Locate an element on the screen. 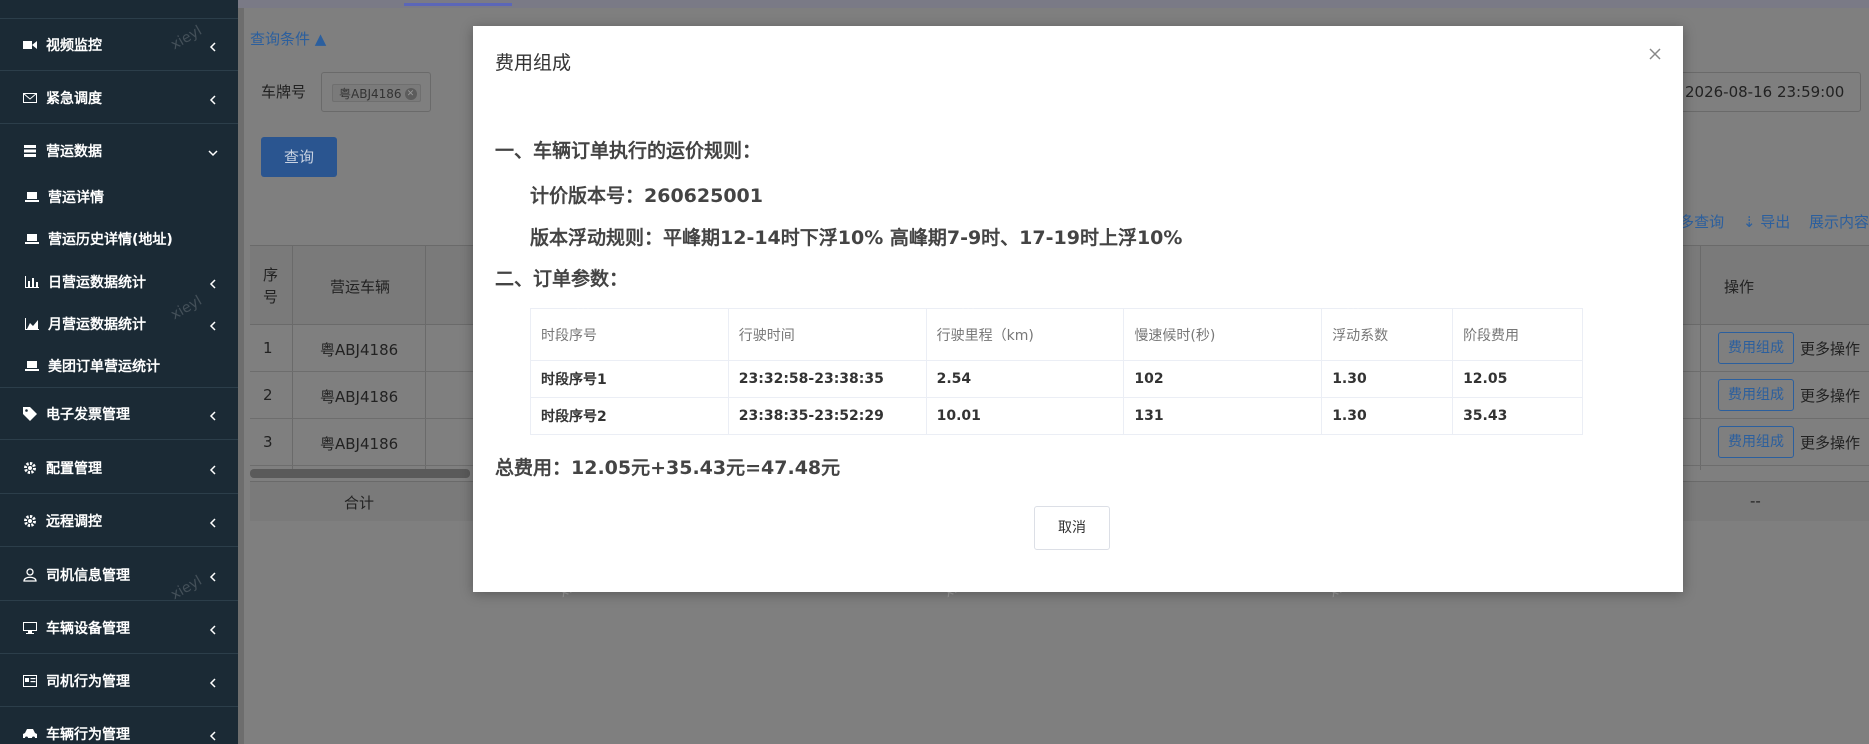 The height and width of the screenshot is (744, 1869). sidebar-item-daily-stats: 日营运数据统计 is located at coordinates (119, 282).